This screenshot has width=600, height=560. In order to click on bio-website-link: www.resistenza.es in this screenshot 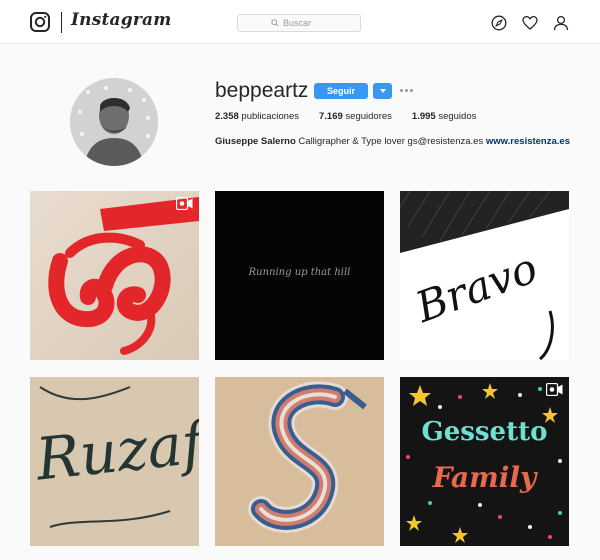, I will do `click(528, 141)`.